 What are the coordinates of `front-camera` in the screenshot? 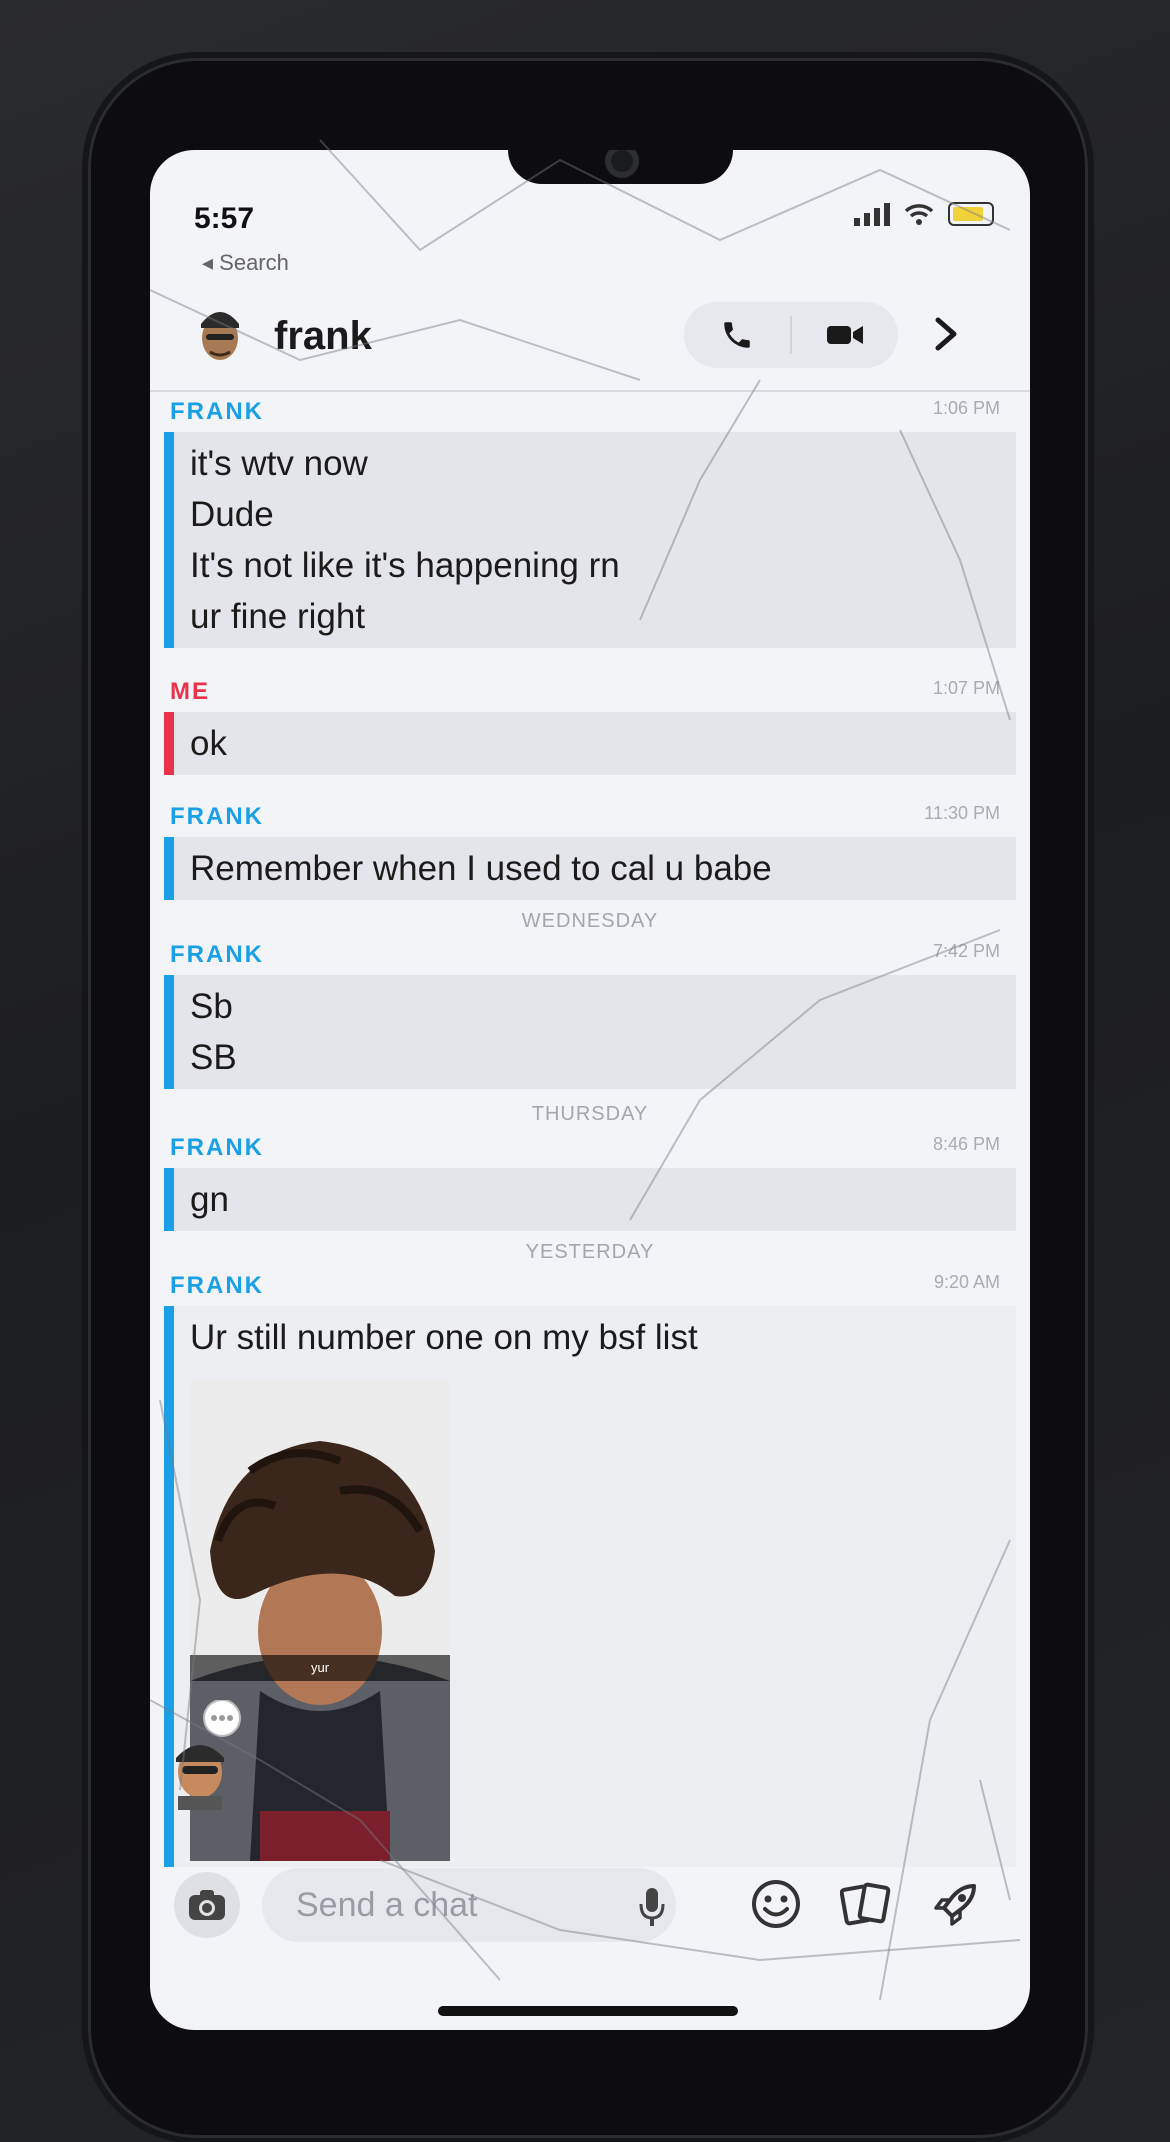 It's located at (622, 164).